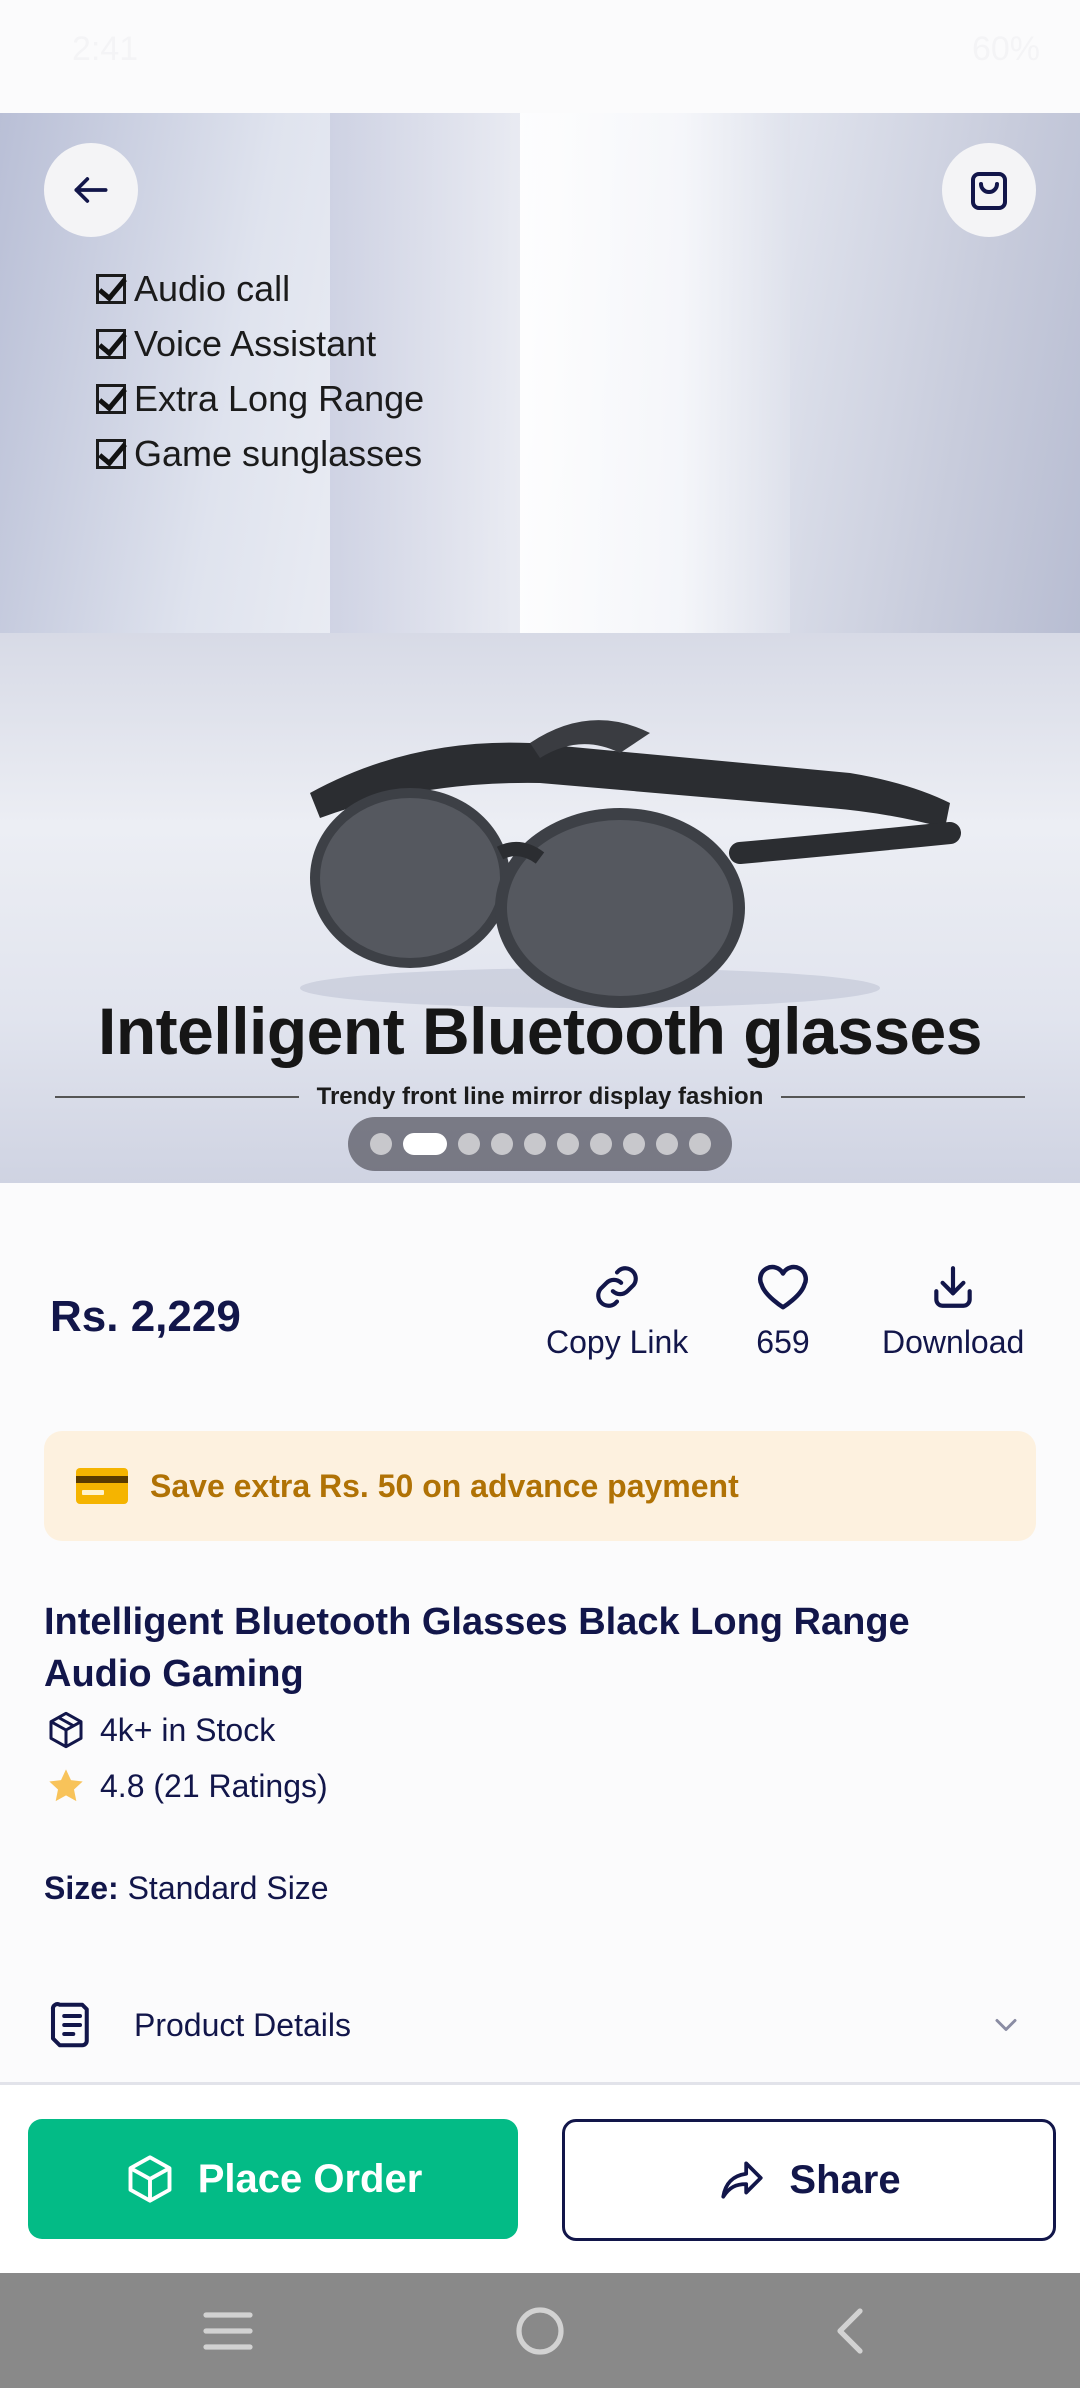 Image resolution: width=1080 pixels, height=2388 pixels. I want to click on advance-payment-banner: Save extra Rs. 50 on advance payment, so click(540, 1486).